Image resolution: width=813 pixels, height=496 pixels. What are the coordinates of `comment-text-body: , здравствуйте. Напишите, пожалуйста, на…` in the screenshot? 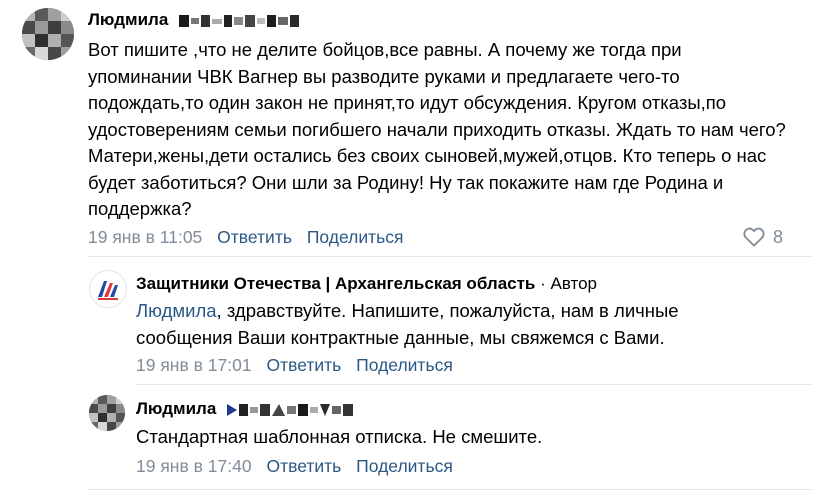 It's located at (407, 324).